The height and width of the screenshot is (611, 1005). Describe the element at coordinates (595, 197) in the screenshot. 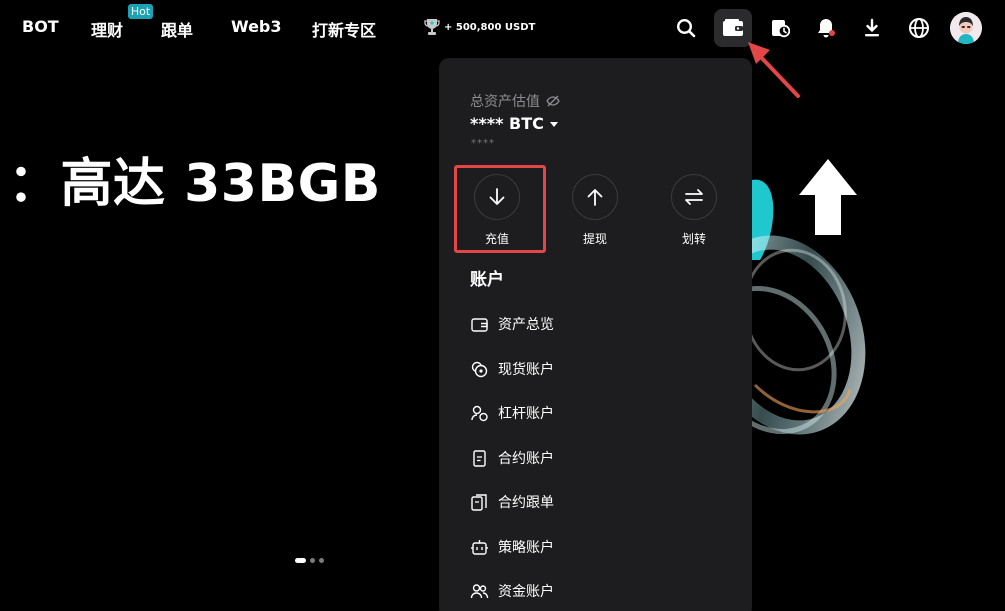

I see `arrow-up-icon` at that location.